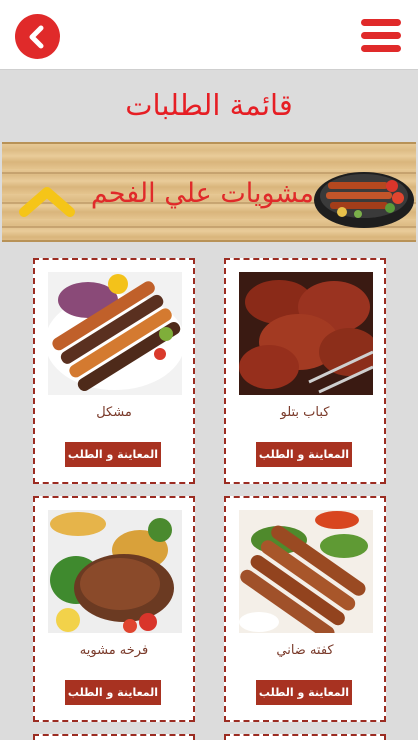 The width and height of the screenshot is (418, 740). Describe the element at coordinates (114, 650) in the screenshot. I see `item-name: فرخه مشويه` at that location.